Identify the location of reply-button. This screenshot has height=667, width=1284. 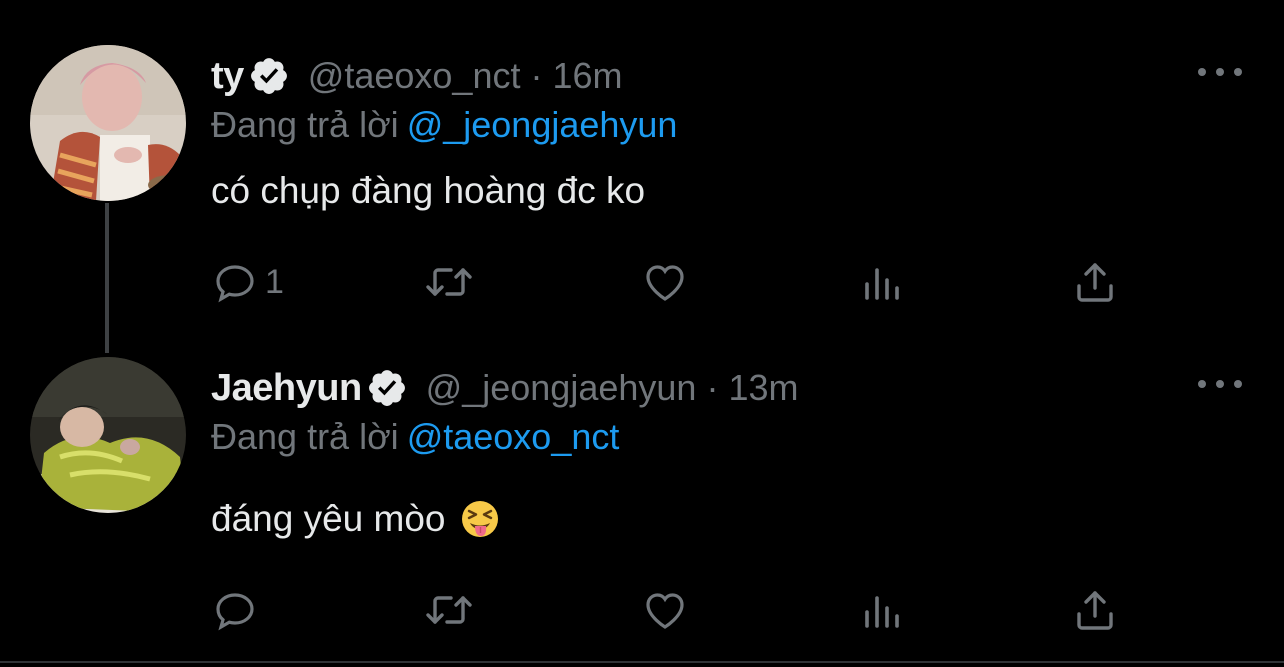
(238, 610).